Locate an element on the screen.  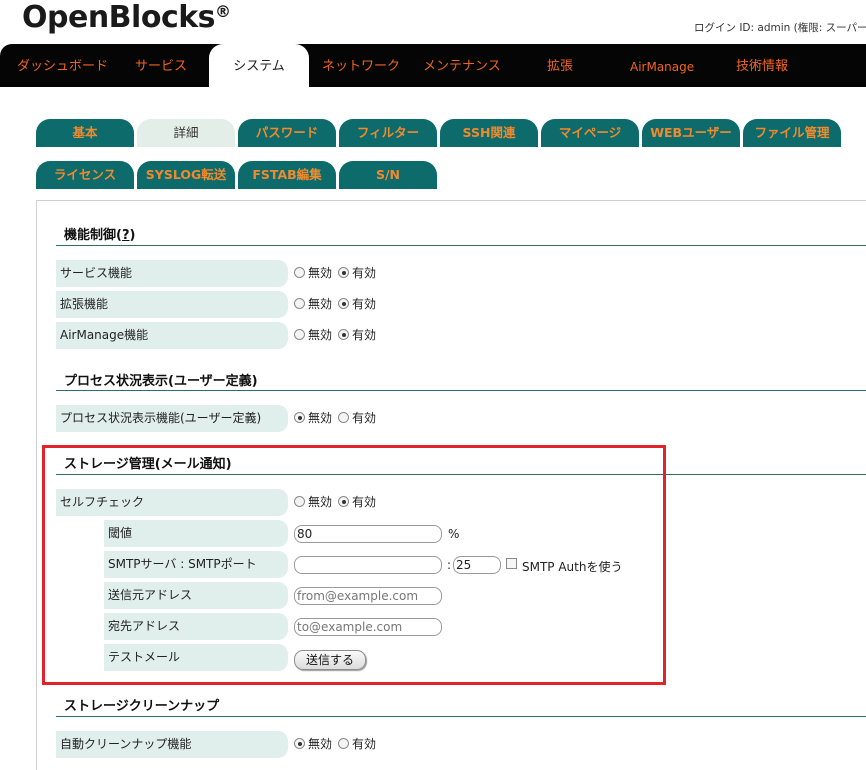
extension-function-label: 拡張機能 is located at coordinates (172, 304).